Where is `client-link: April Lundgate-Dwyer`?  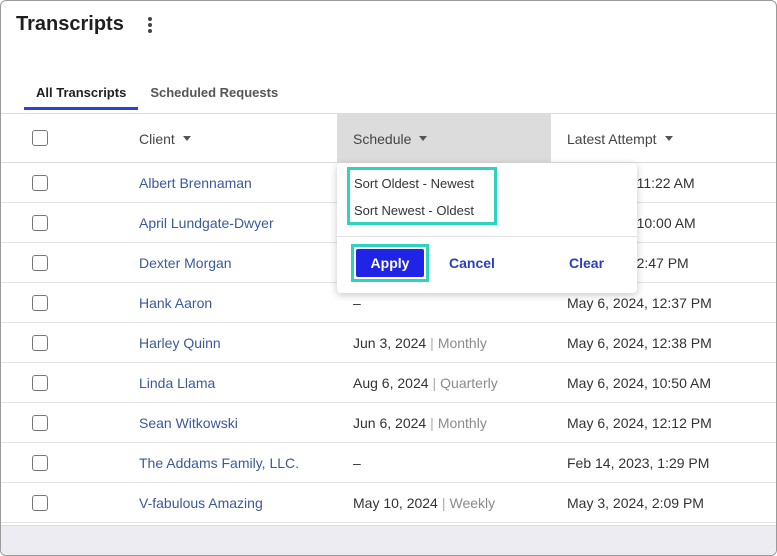
client-link: April Lundgate-Dwyer is located at coordinates (206, 223).